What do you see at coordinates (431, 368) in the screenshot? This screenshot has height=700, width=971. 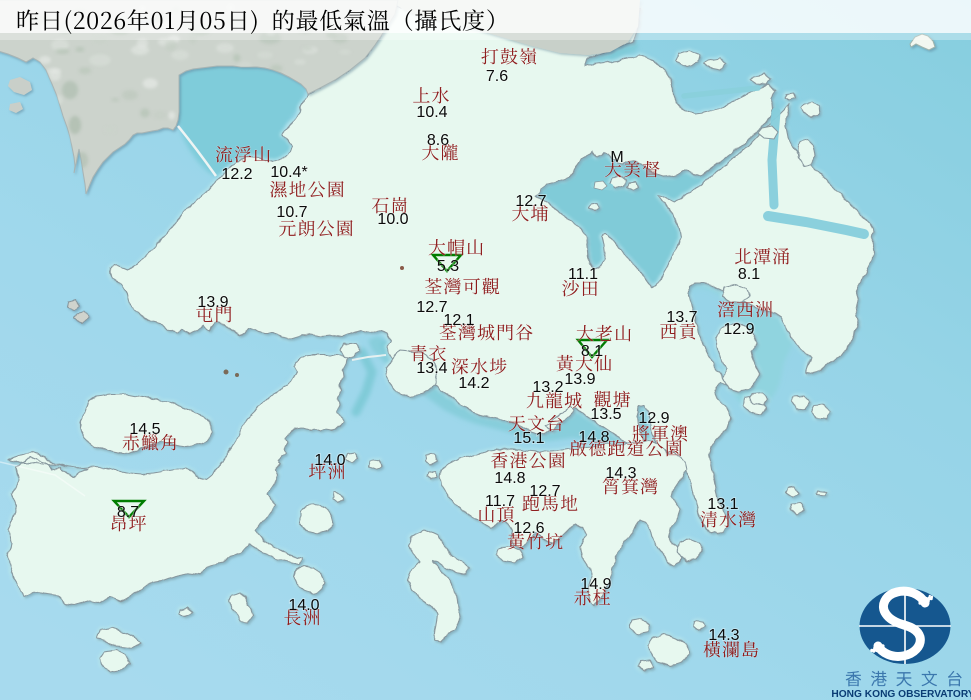 I see `svg-text: 13.4` at bounding box center [431, 368].